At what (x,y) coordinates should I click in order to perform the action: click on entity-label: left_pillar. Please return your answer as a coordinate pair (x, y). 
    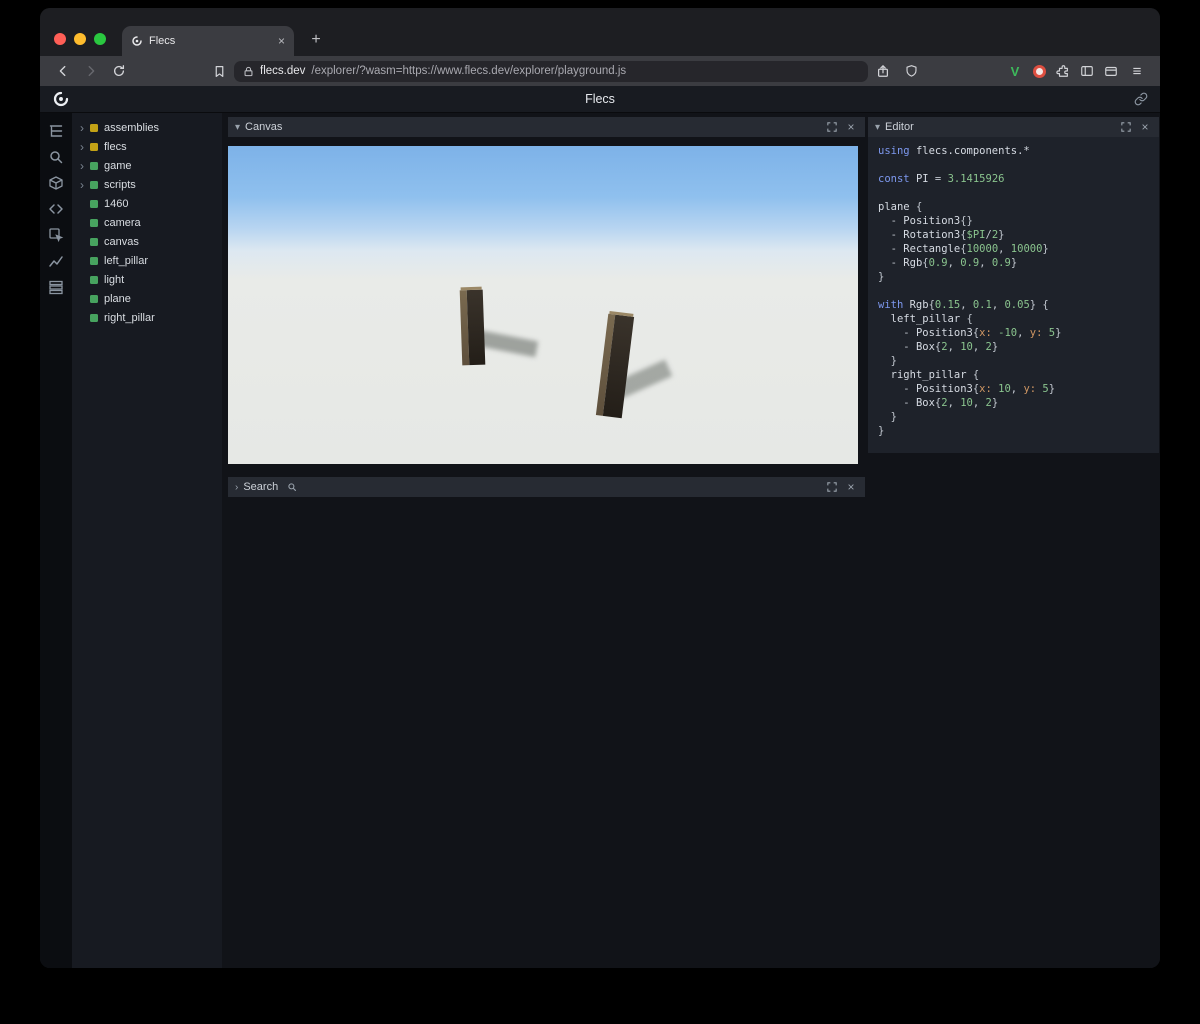
    Looking at the image, I should click on (126, 260).